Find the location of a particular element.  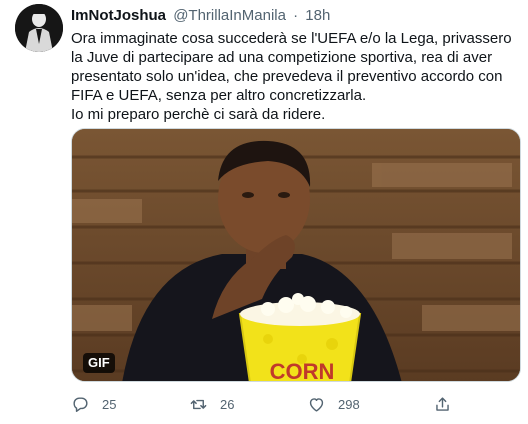

tweet-text-paragraph: Io mi preparo perchè ci sarà da ridere. is located at coordinates (198, 114).